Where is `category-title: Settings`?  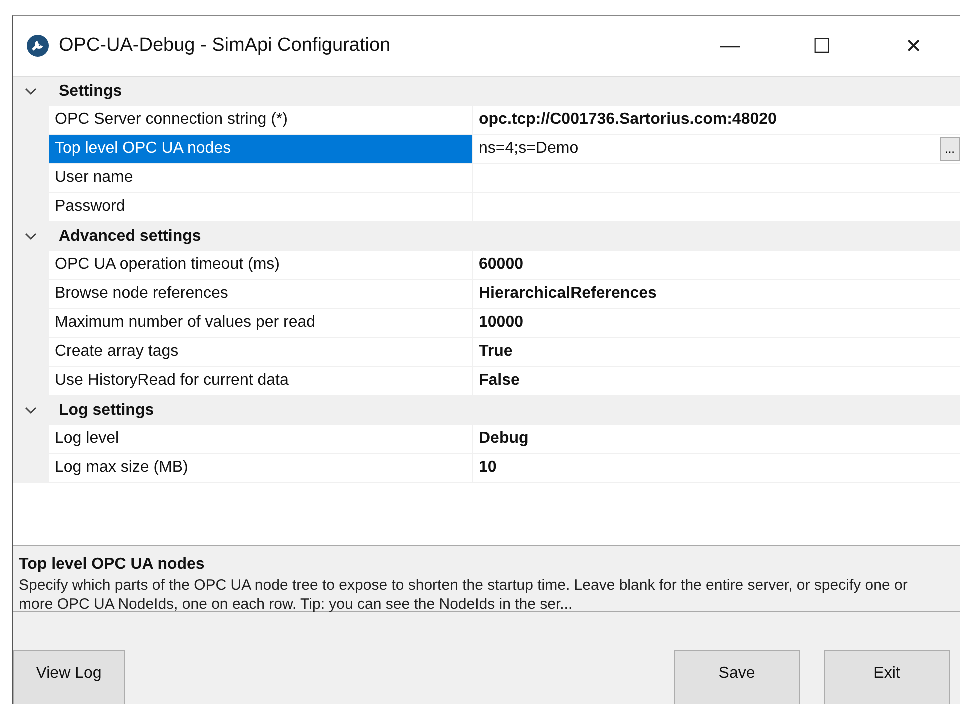
category-title: Settings is located at coordinates (90, 91).